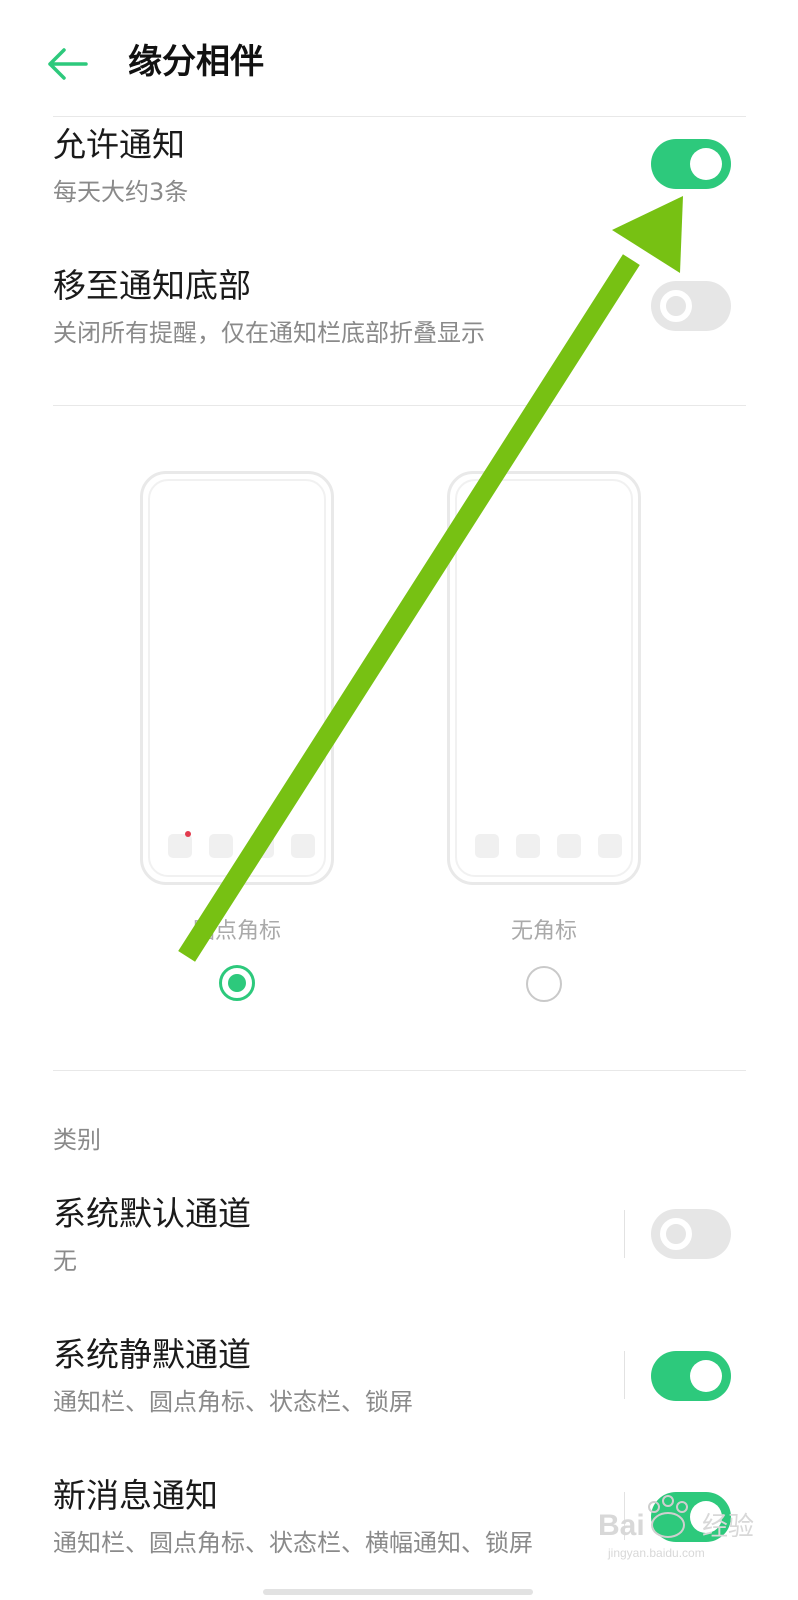  Describe the element at coordinates (233, 1402) in the screenshot. I see `category-subtitle: 通知栏、圆点角标、状态栏、锁屏` at that location.